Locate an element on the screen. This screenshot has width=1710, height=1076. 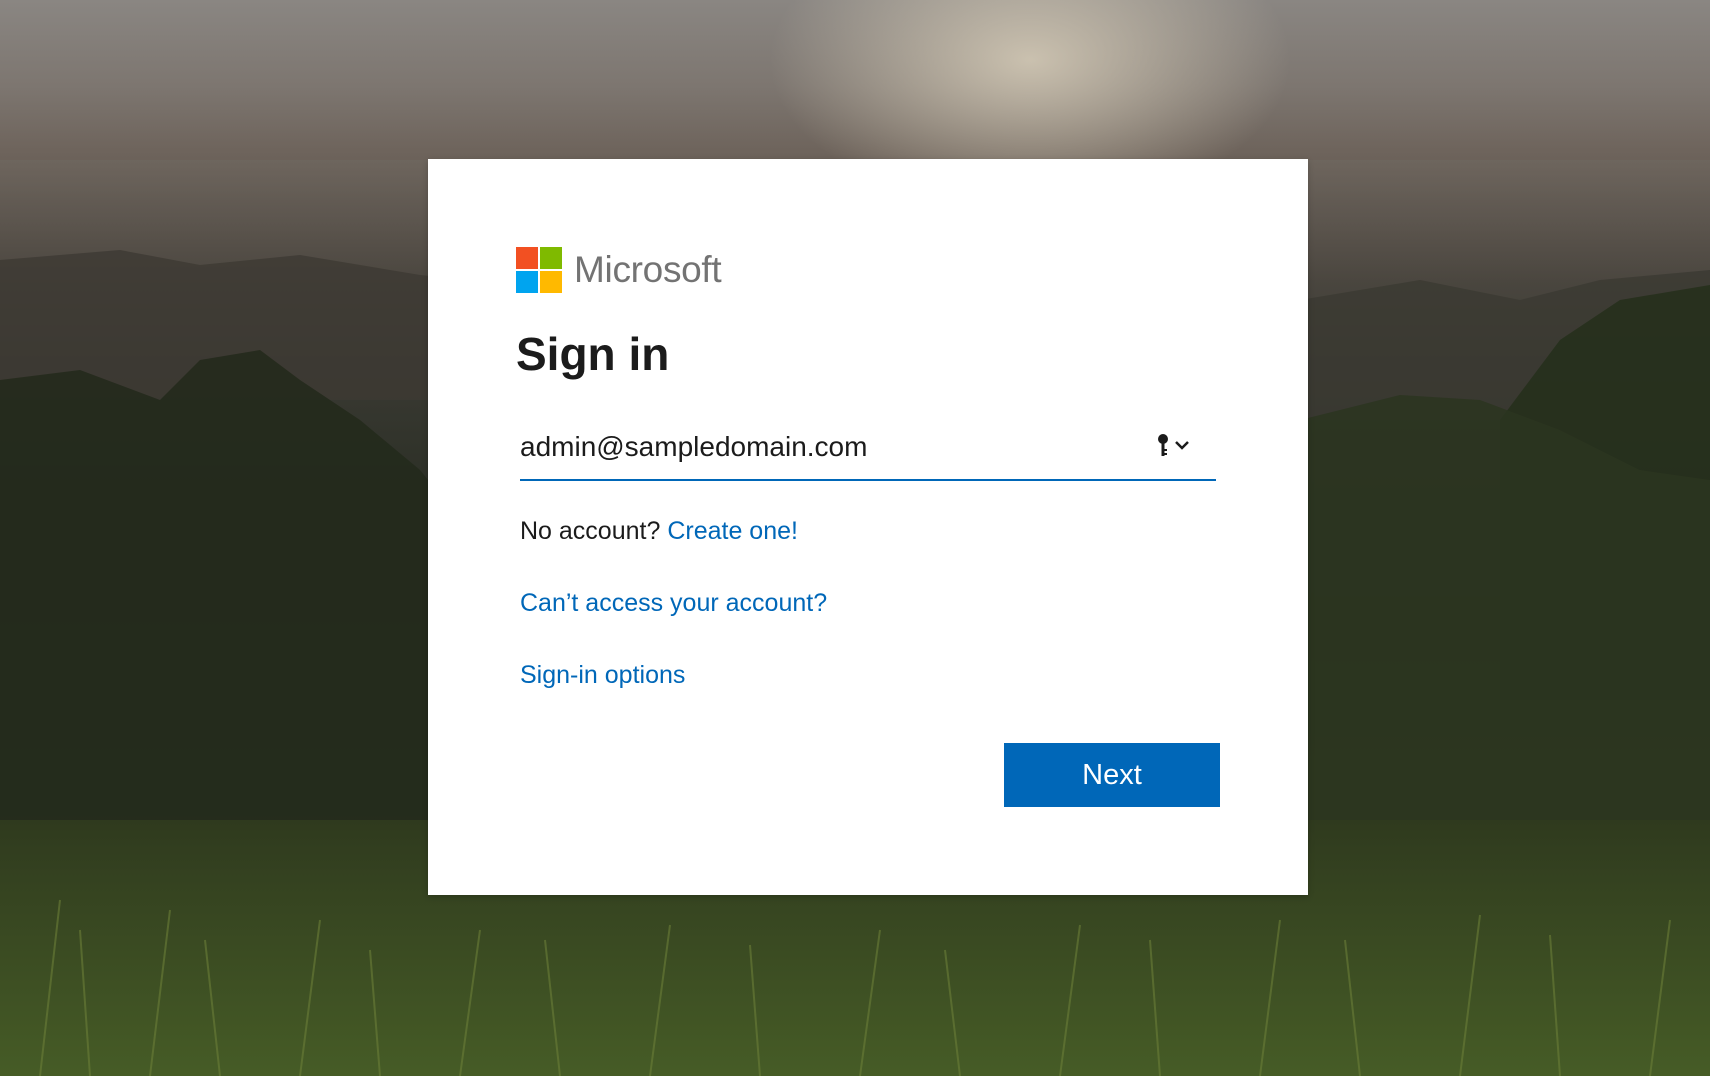
logo-text: Microsoft is located at coordinates (648, 269).